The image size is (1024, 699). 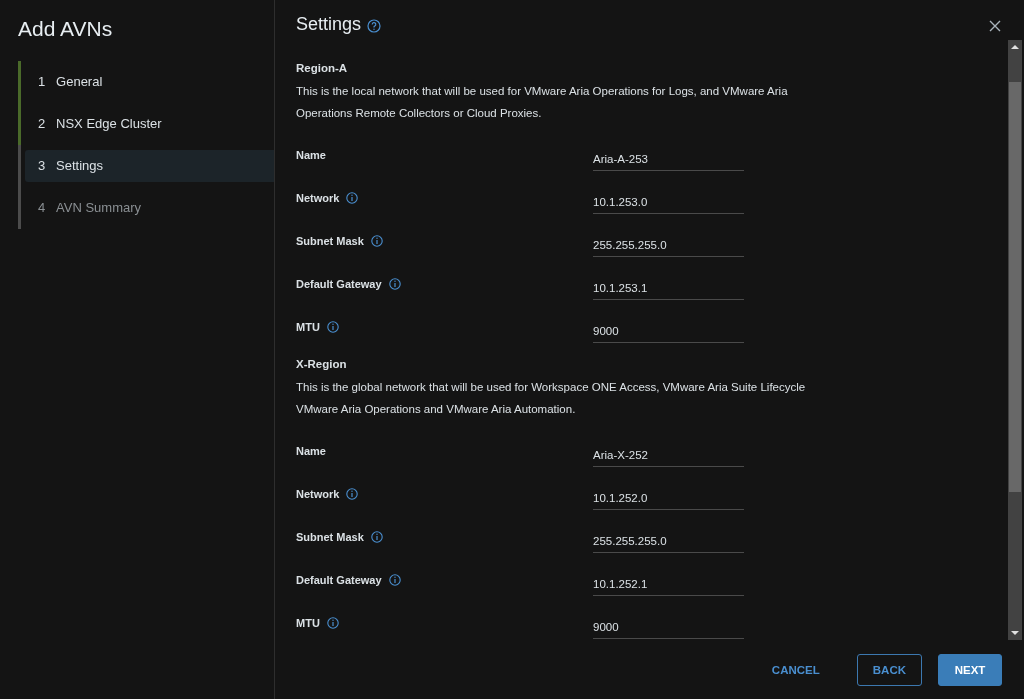 What do you see at coordinates (889, 669) in the screenshot?
I see `footer-button: BACK` at bounding box center [889, 669].